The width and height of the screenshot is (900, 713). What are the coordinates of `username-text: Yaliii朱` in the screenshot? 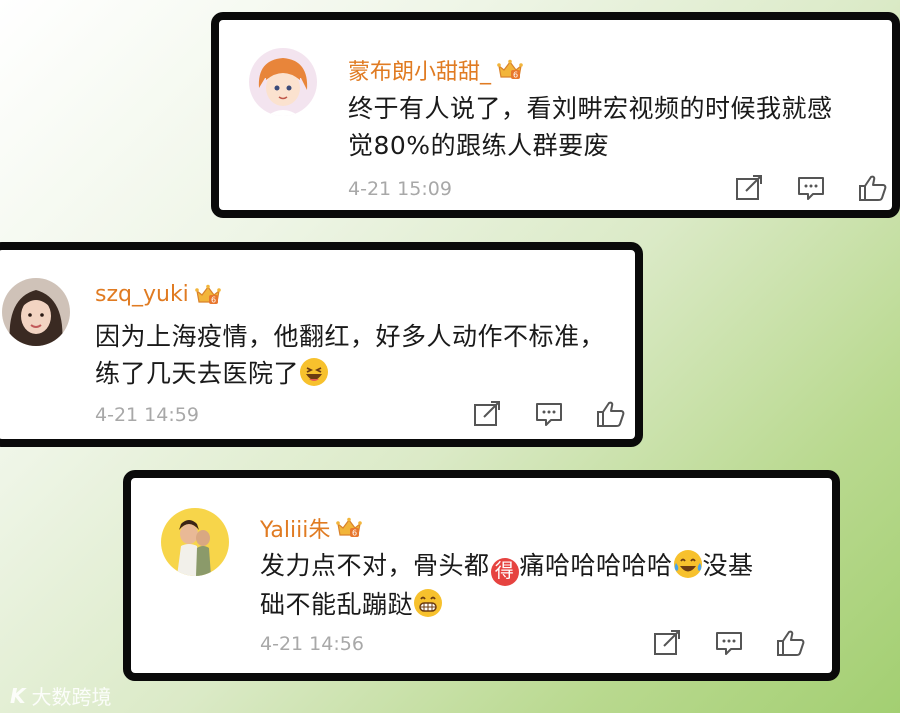 It's located at (295, 528).